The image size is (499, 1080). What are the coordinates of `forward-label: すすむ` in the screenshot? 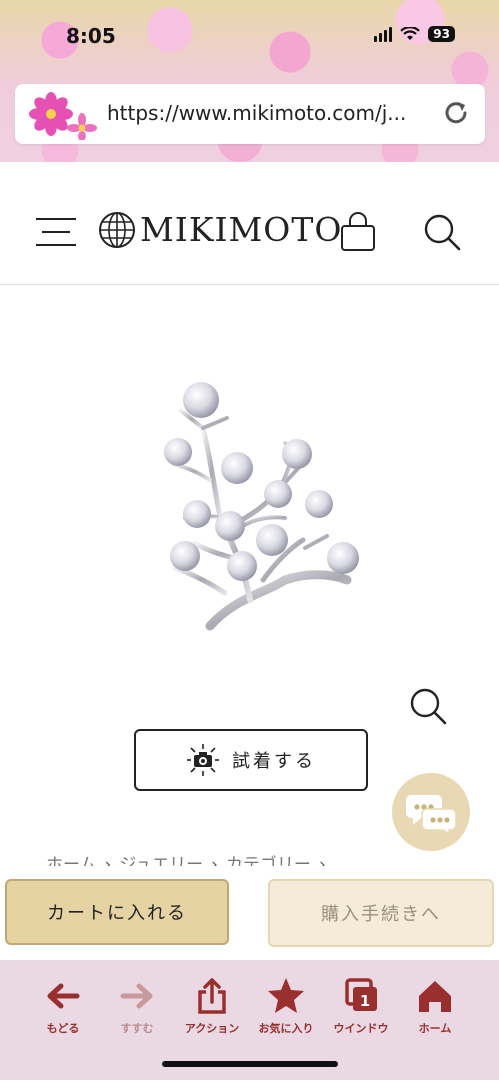 It's located at (137, 1028).